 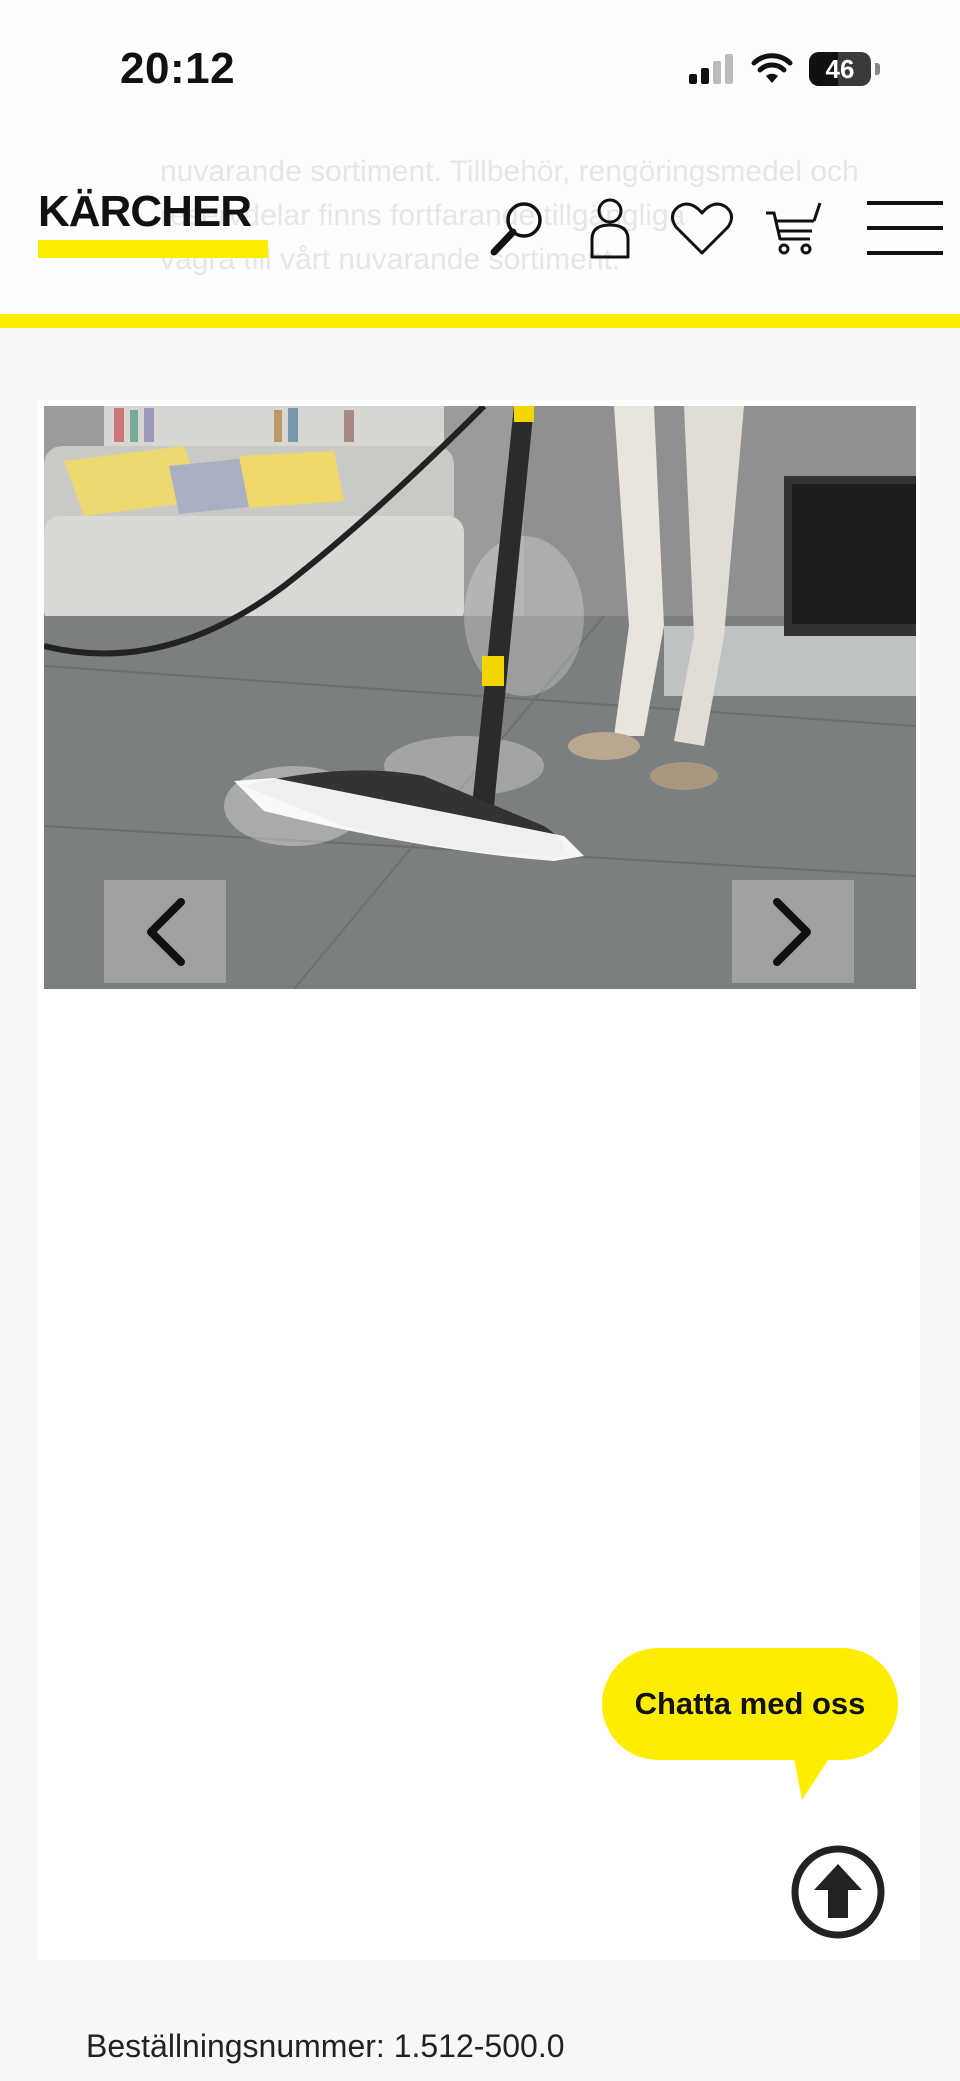 I want to click on cart-icon, so click(x=794, y=228).